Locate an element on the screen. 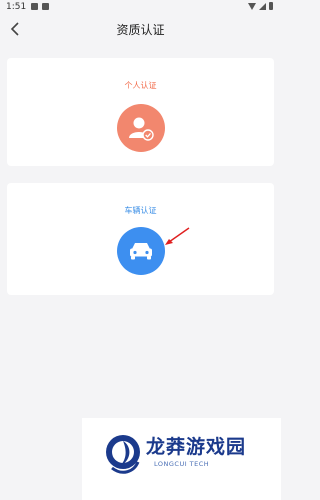 This screenshot has height=500, width=320. battery-icon is located at coordinates (271, 6).